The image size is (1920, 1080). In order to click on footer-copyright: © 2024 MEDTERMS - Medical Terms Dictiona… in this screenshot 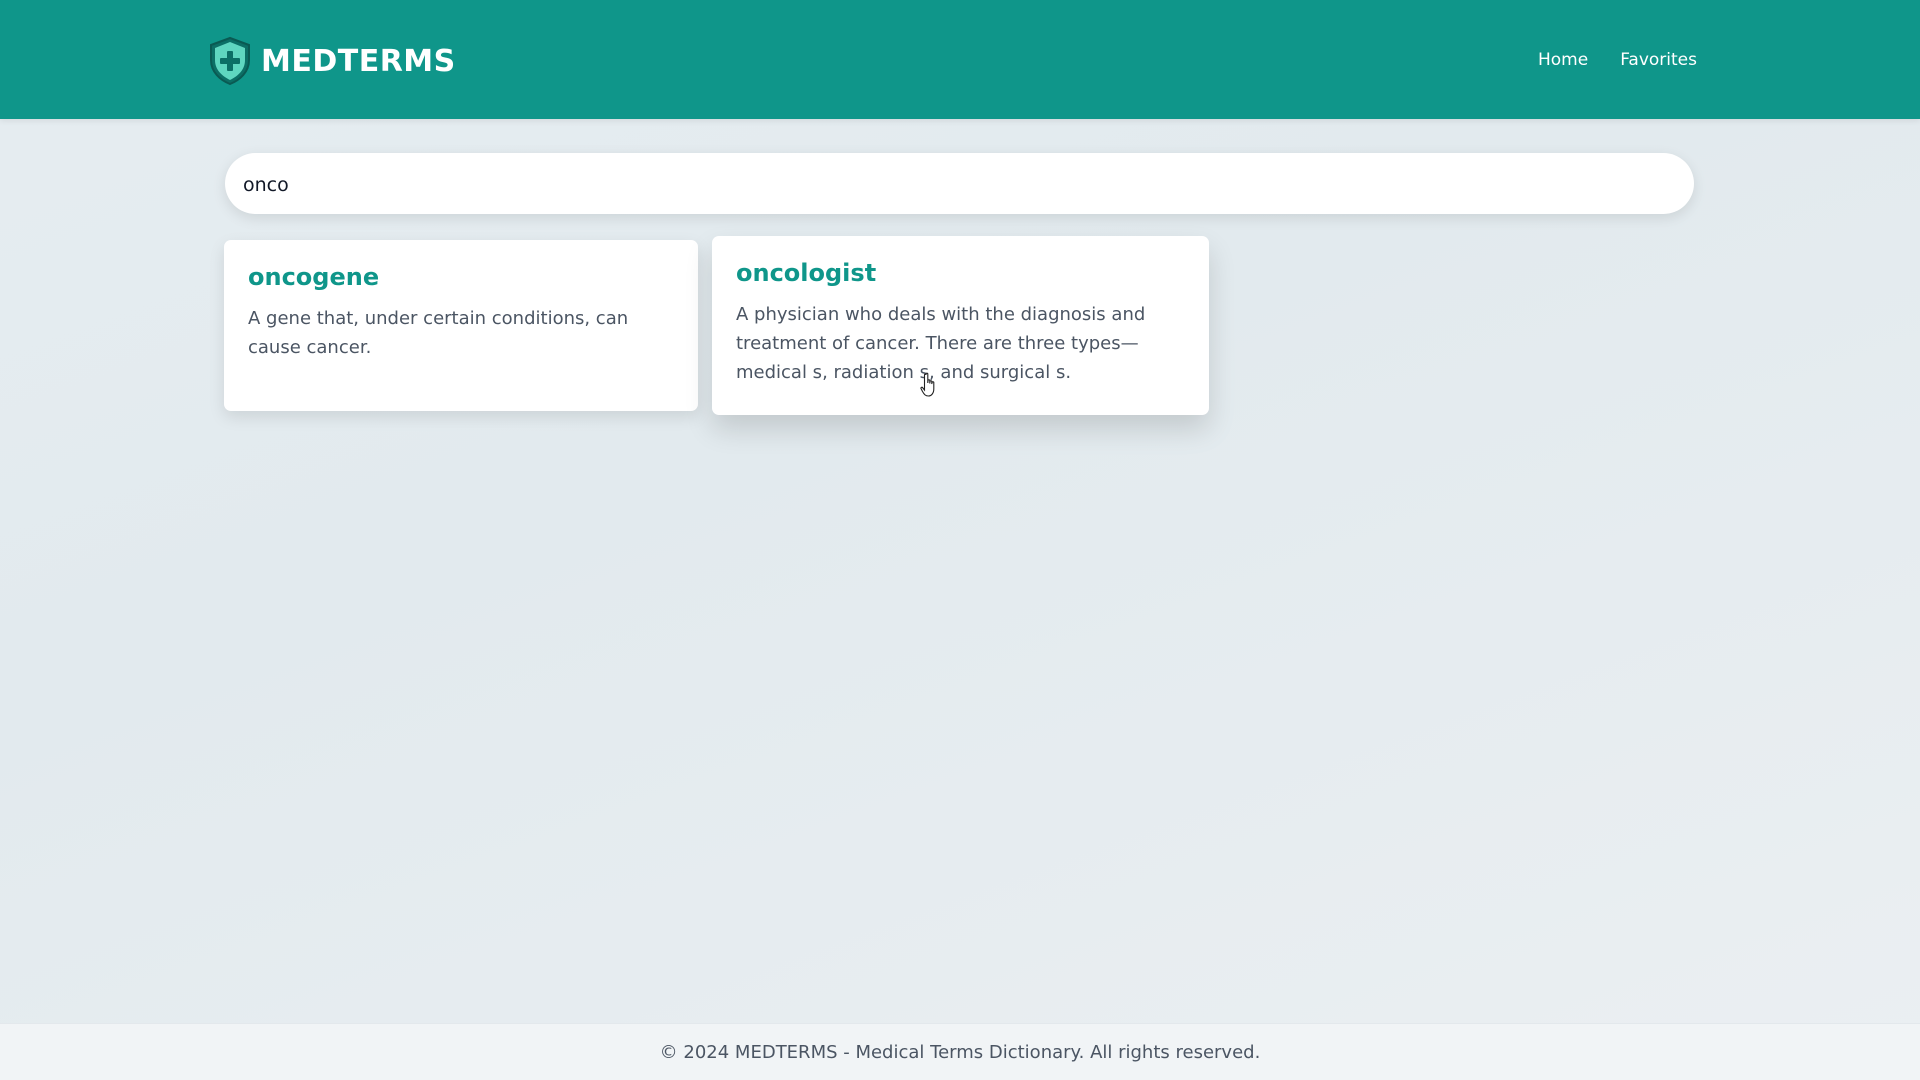, I will do `click(960, 1052)`.